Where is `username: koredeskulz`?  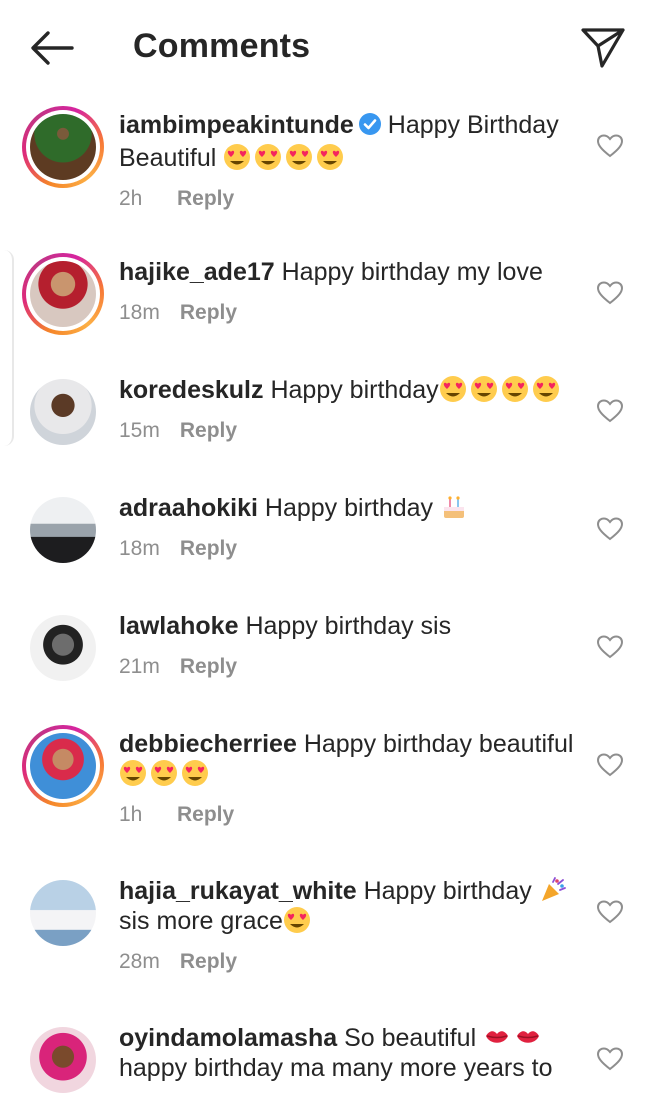
username: koredeskulz is located at coordinates (191, 390).